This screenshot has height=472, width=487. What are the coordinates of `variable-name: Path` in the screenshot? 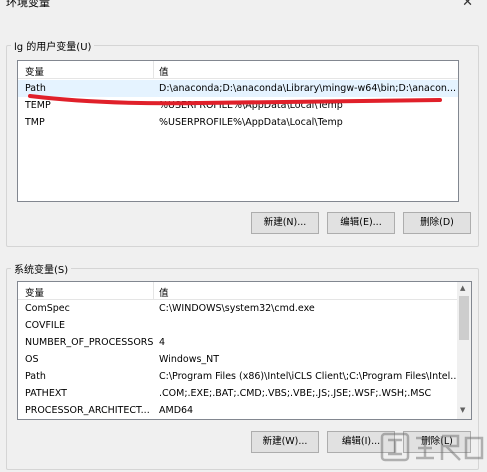 It's located at (35, 376).